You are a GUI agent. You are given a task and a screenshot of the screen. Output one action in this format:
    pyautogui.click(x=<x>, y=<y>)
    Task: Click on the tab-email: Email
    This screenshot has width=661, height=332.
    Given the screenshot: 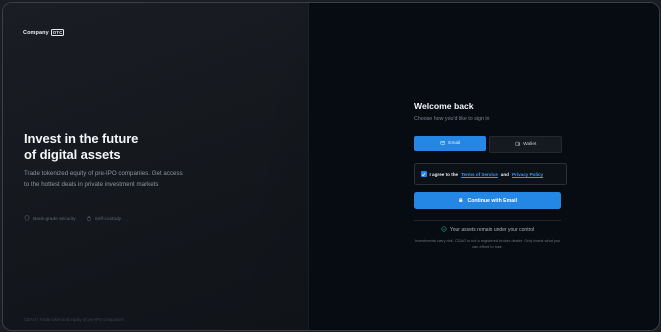 What is the action you would take?
    pyautogui.click(x=450, y=143)
    